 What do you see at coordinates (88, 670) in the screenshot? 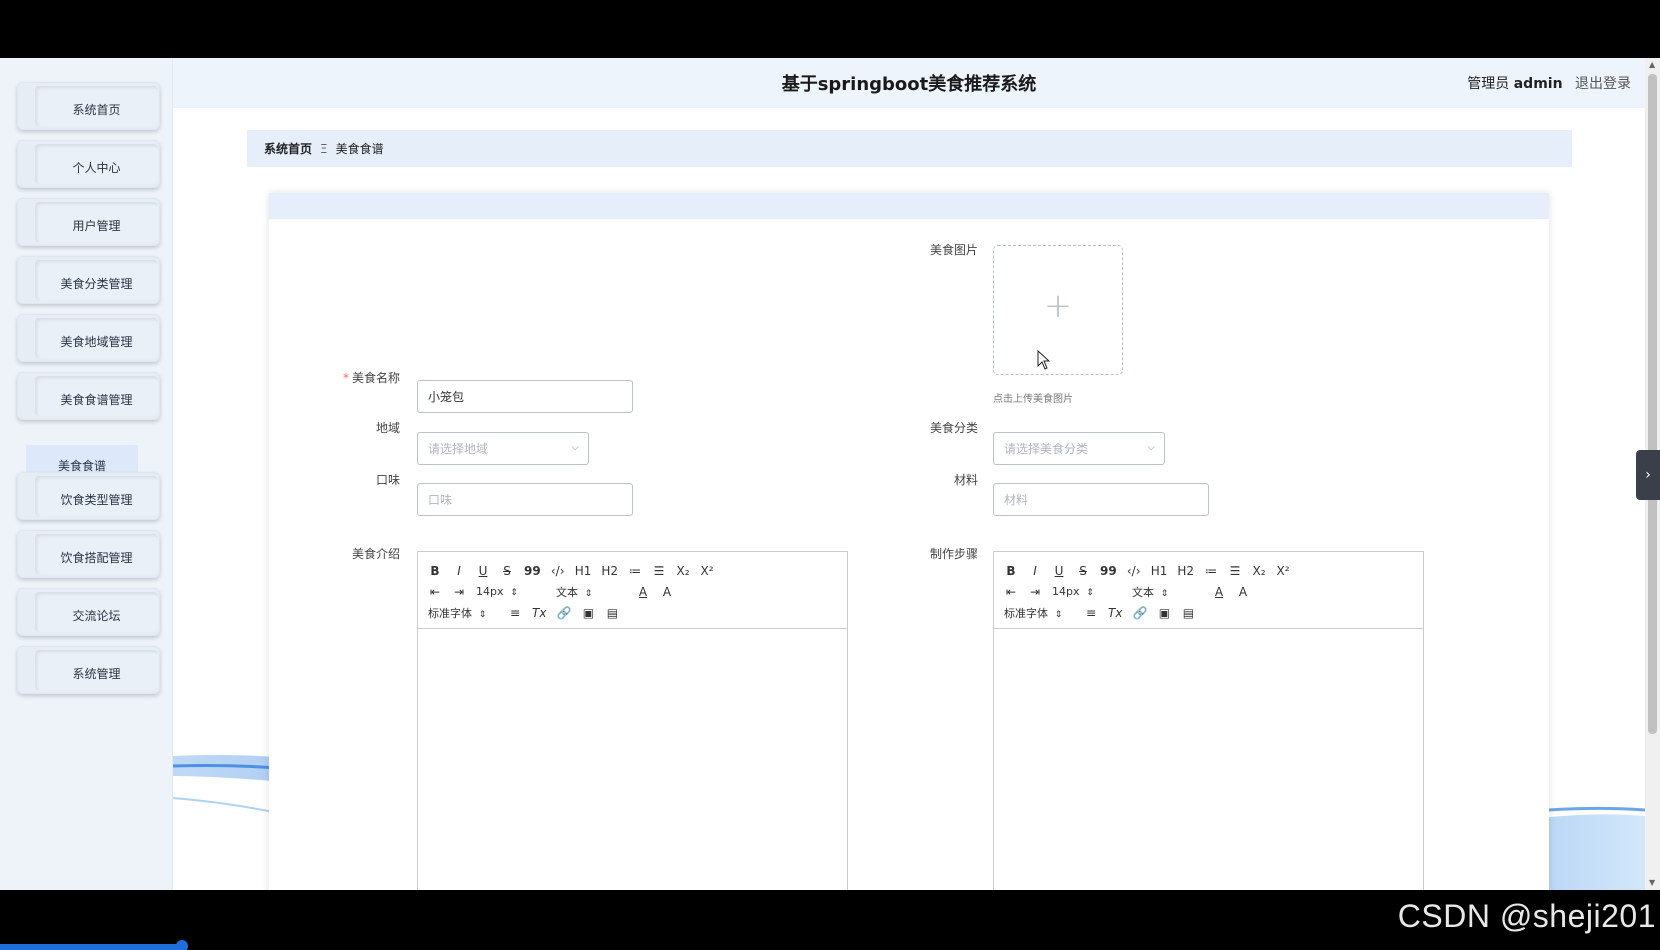
I see `sidebar-item-system: 系统管理` at bounding box center [88, 670].